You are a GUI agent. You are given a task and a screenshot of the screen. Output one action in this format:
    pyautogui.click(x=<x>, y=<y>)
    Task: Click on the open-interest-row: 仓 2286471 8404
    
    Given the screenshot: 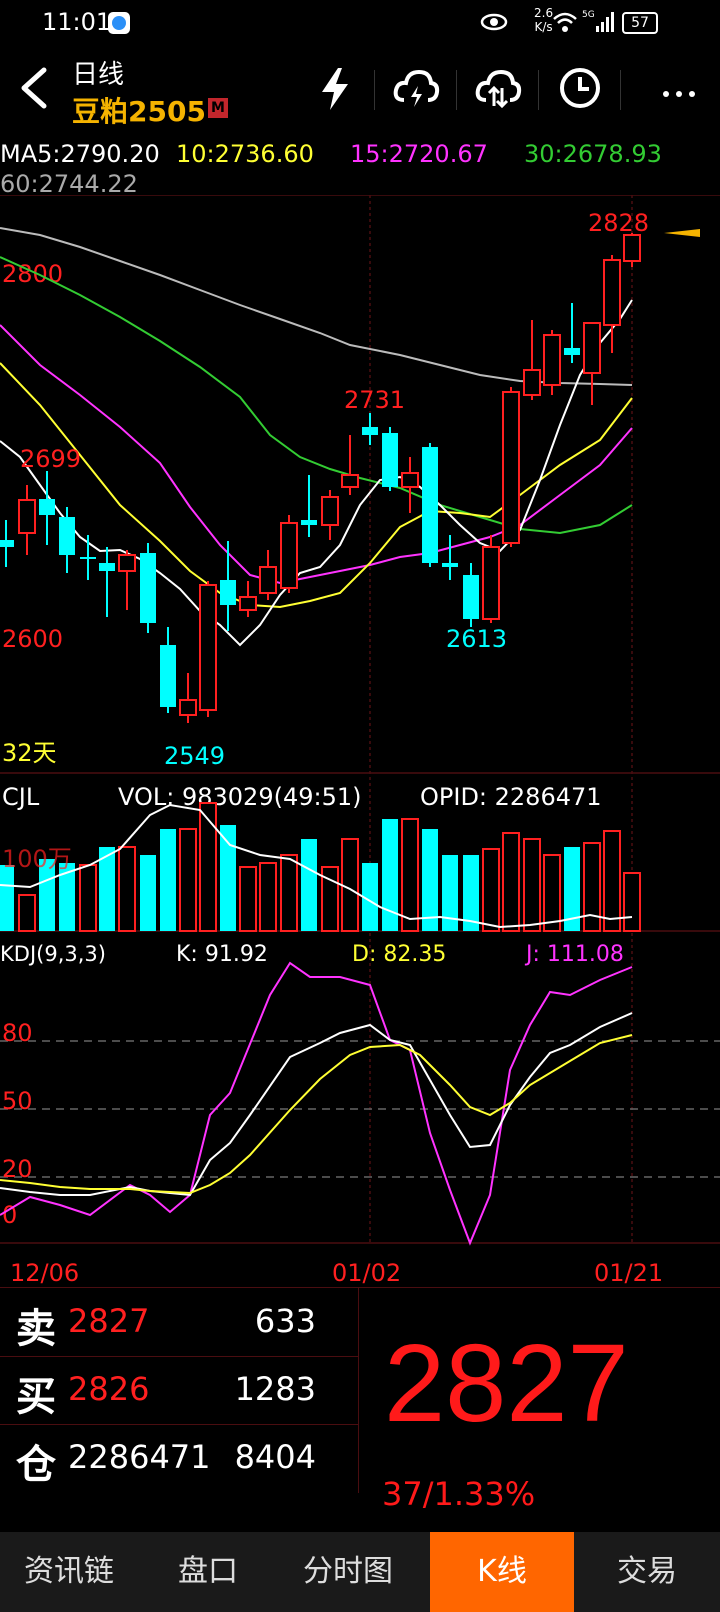 What is the action you would take?
    pyautogui.click(x=179, y=1458)
    